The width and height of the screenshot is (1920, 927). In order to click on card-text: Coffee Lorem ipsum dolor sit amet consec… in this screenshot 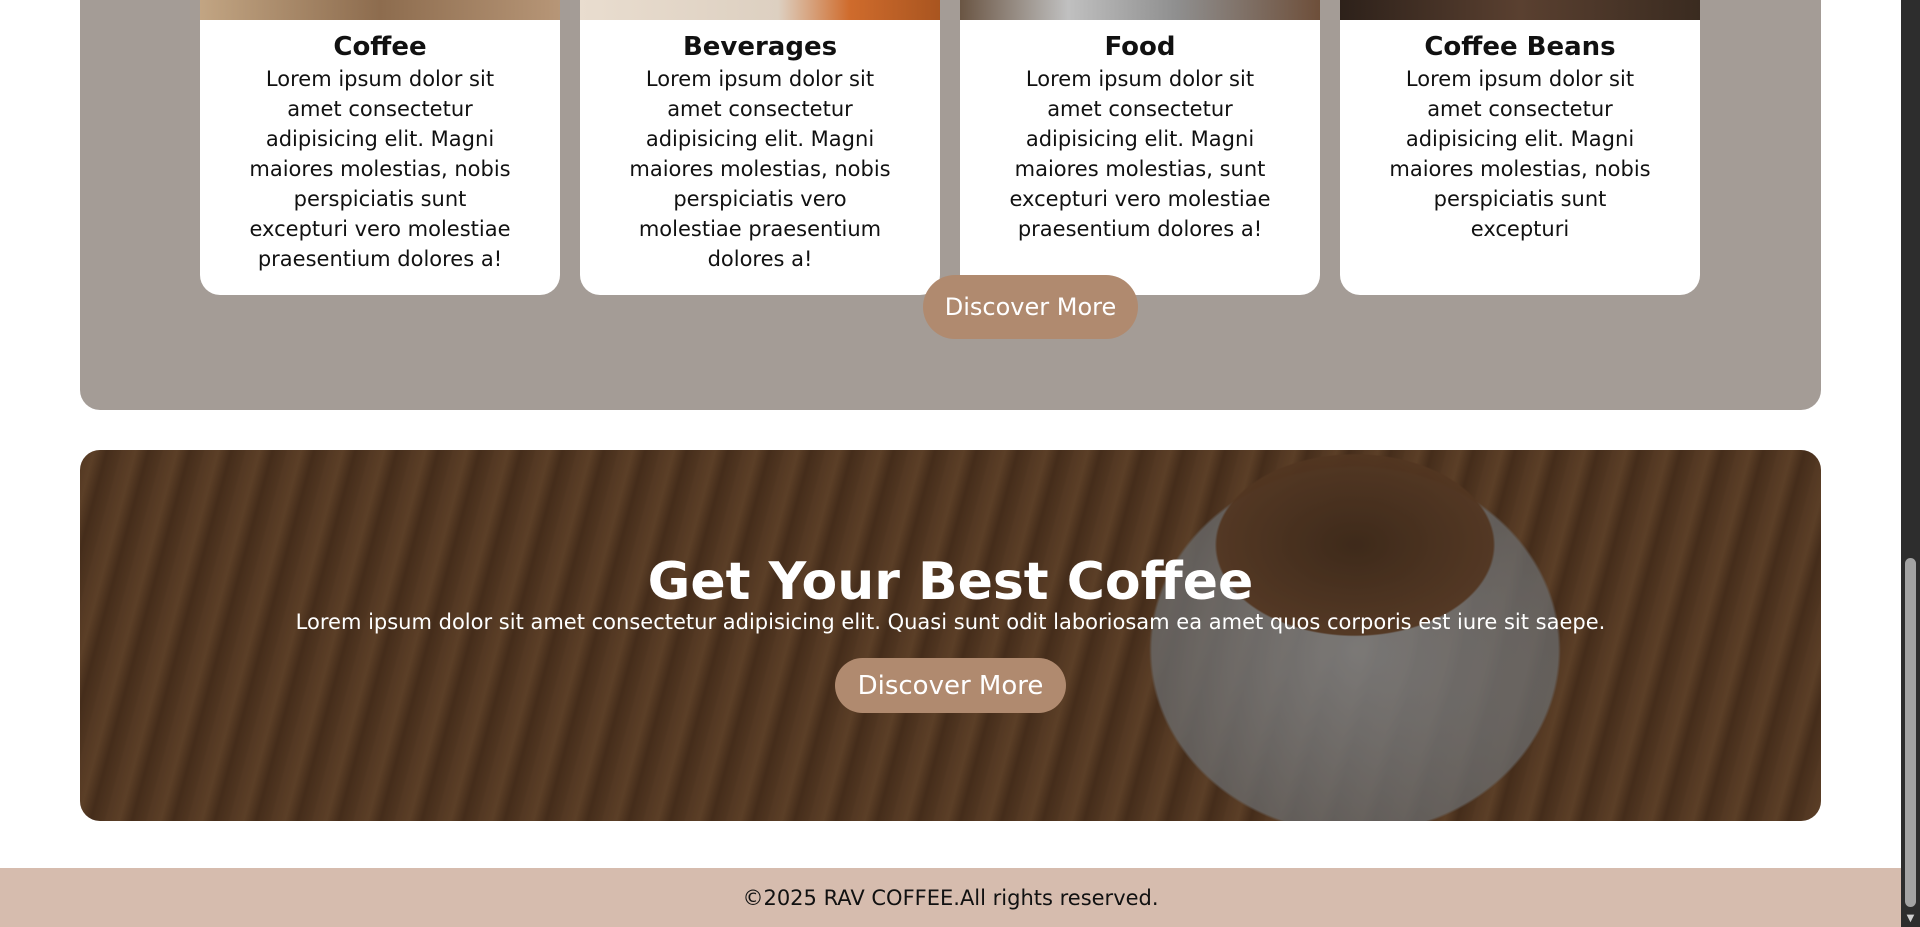, I will do `click(380, 157)`.